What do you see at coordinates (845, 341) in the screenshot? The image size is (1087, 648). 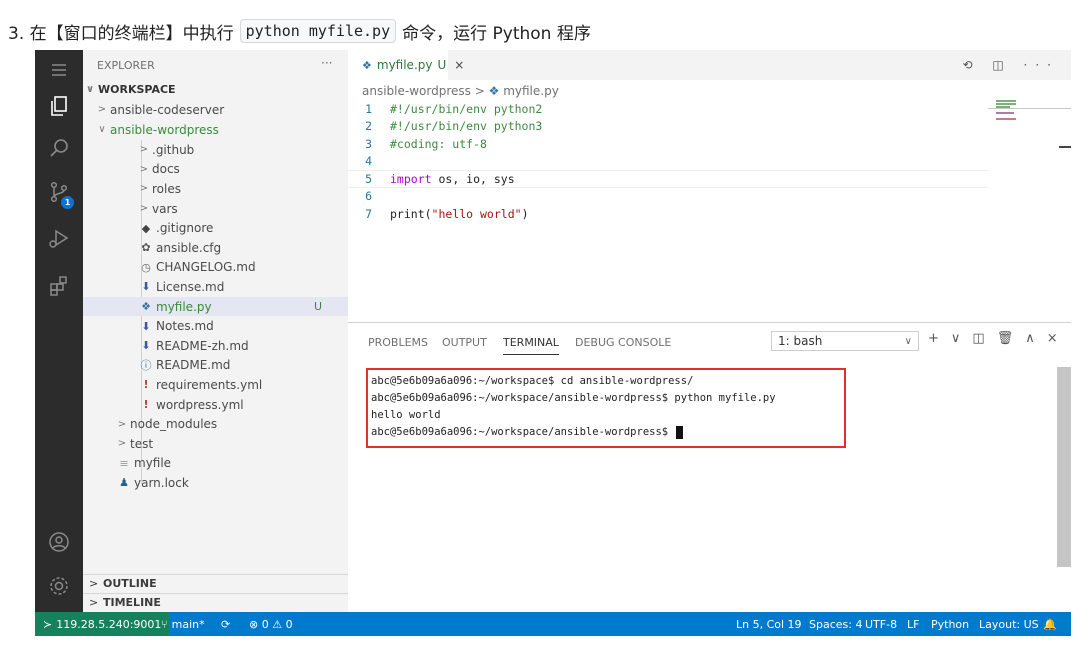 I see `terminal-select: 1: bash ∨` at bounding box center [845, 341].